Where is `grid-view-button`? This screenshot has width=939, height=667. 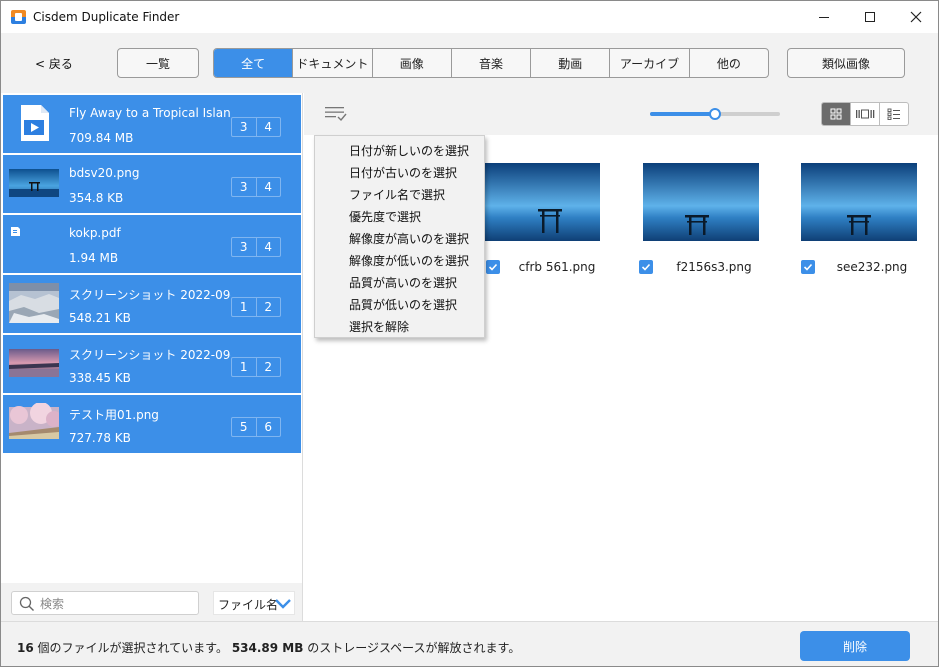 grid-view-button is located at coordinates (836, 114).